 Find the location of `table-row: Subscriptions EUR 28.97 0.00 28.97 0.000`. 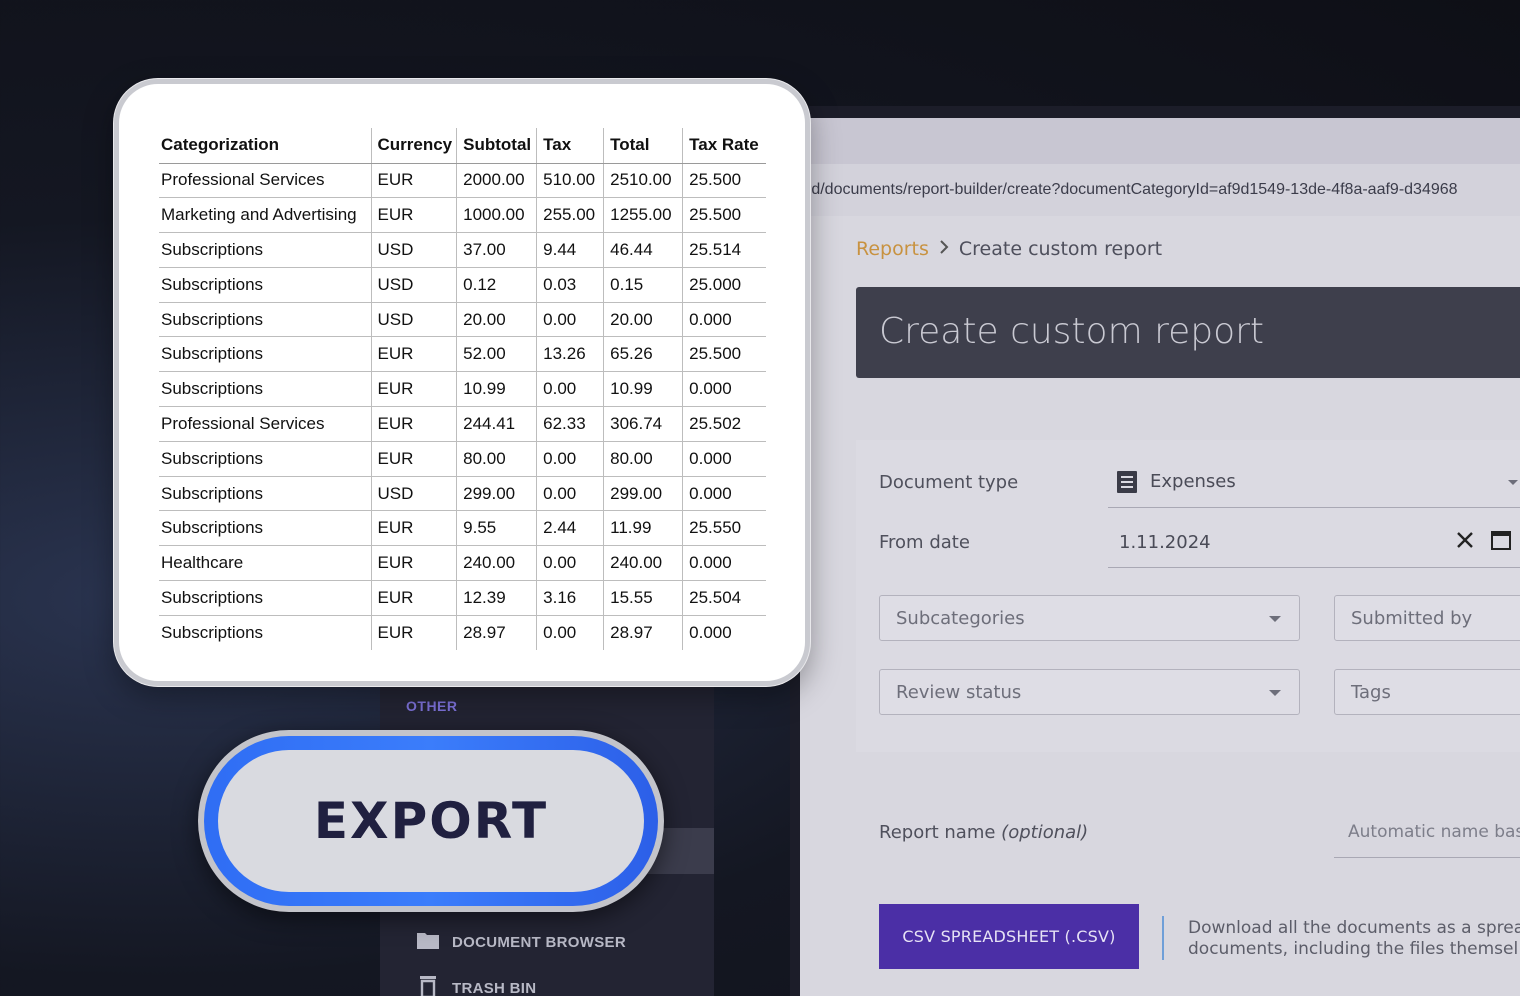

table-row: Subscriptions EUR 28.97 0.00 28.97 0.000 is located at coordinates (462, 633).